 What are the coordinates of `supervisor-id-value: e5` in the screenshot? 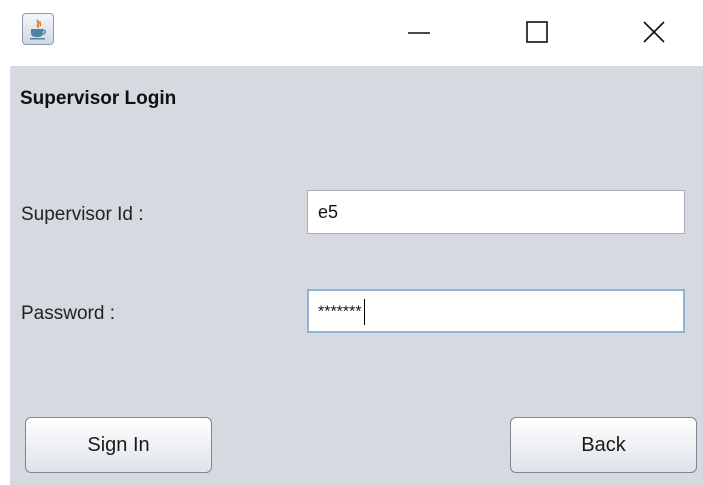 It's located at (328, 212).